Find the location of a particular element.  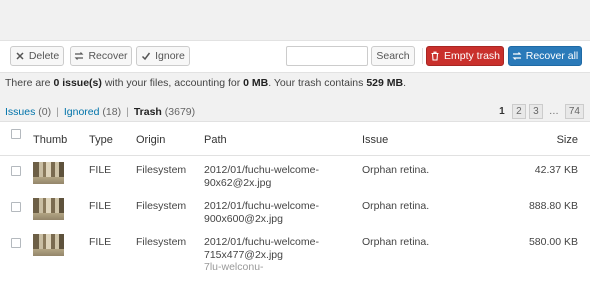

path-line: 90x62@2x.jpg is located at coordinates (238, 183).